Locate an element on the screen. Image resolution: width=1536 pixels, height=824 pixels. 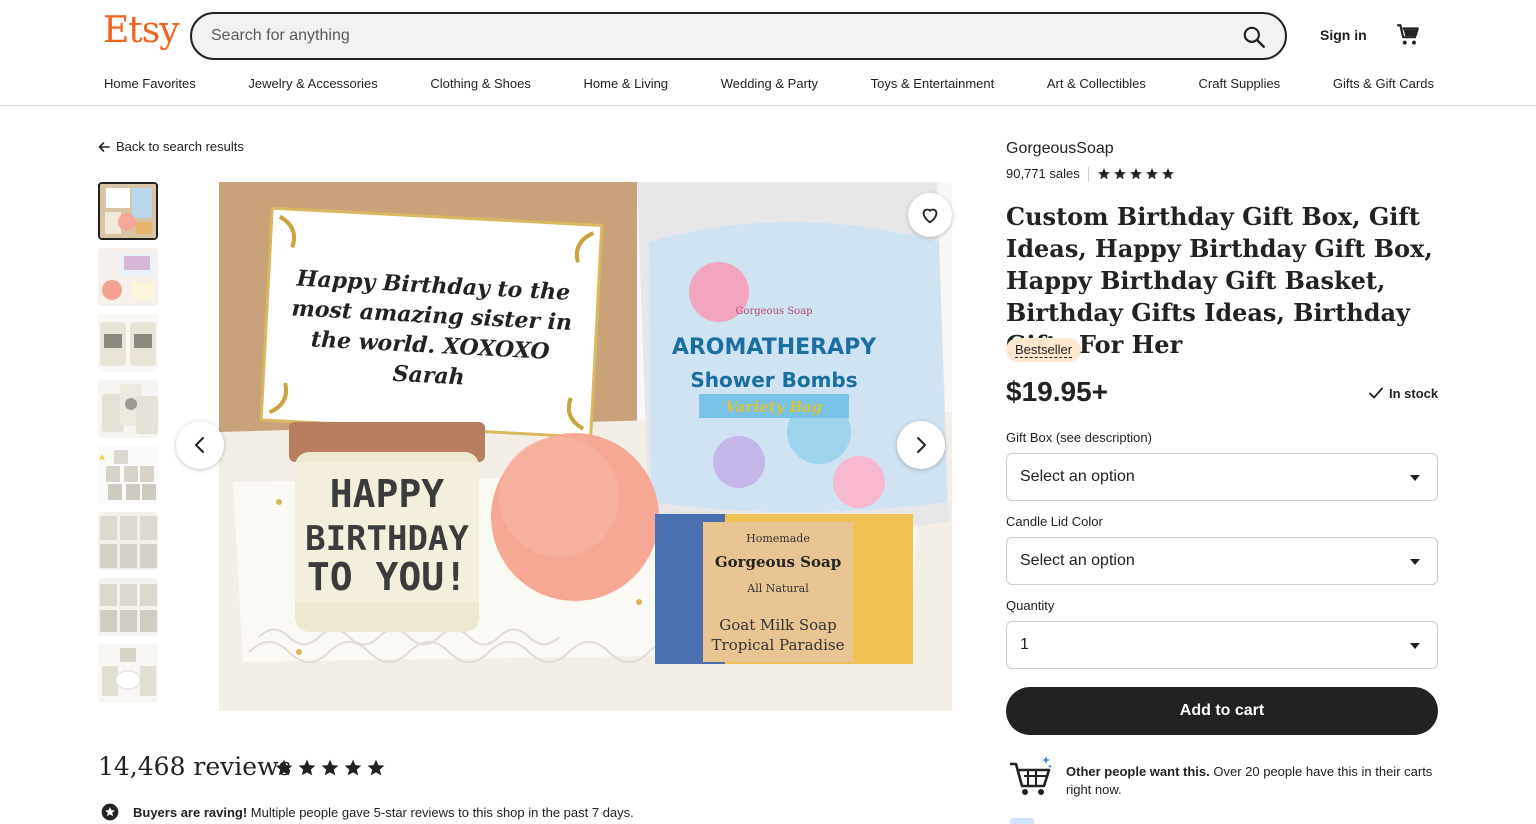
soap-line-2: Gorgeous Soap is located at coordinates (778, 562).